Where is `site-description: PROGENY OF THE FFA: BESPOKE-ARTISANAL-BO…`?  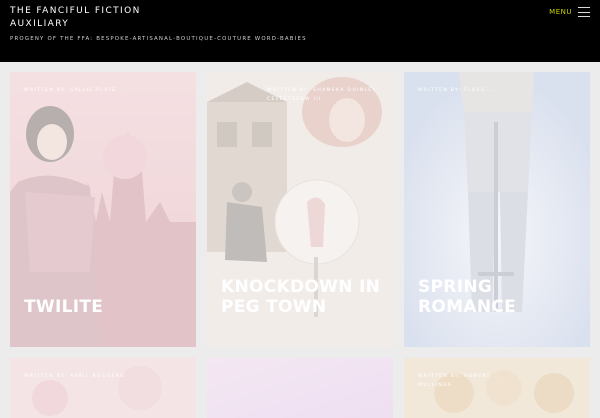 site-description: PROGENY OF THE FFA: BESPOKE-ARTISANAL-BO… is located at coordinates (158, 39).